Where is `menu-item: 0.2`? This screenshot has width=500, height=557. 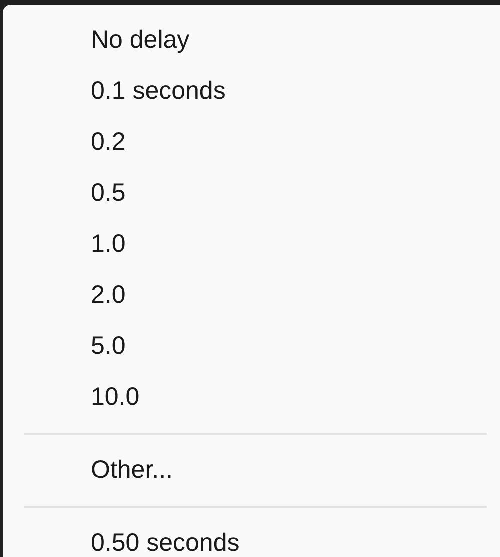 menu-item: 0.2 is located at coordinates (251, 142).